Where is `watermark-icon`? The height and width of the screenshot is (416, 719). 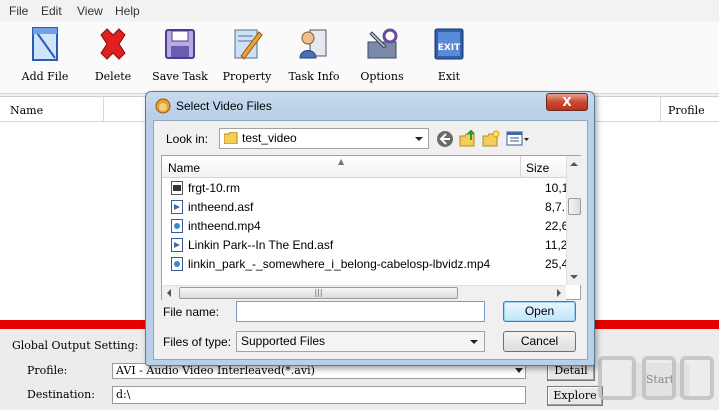 watermark-icon is located at coordinates (656, 378).